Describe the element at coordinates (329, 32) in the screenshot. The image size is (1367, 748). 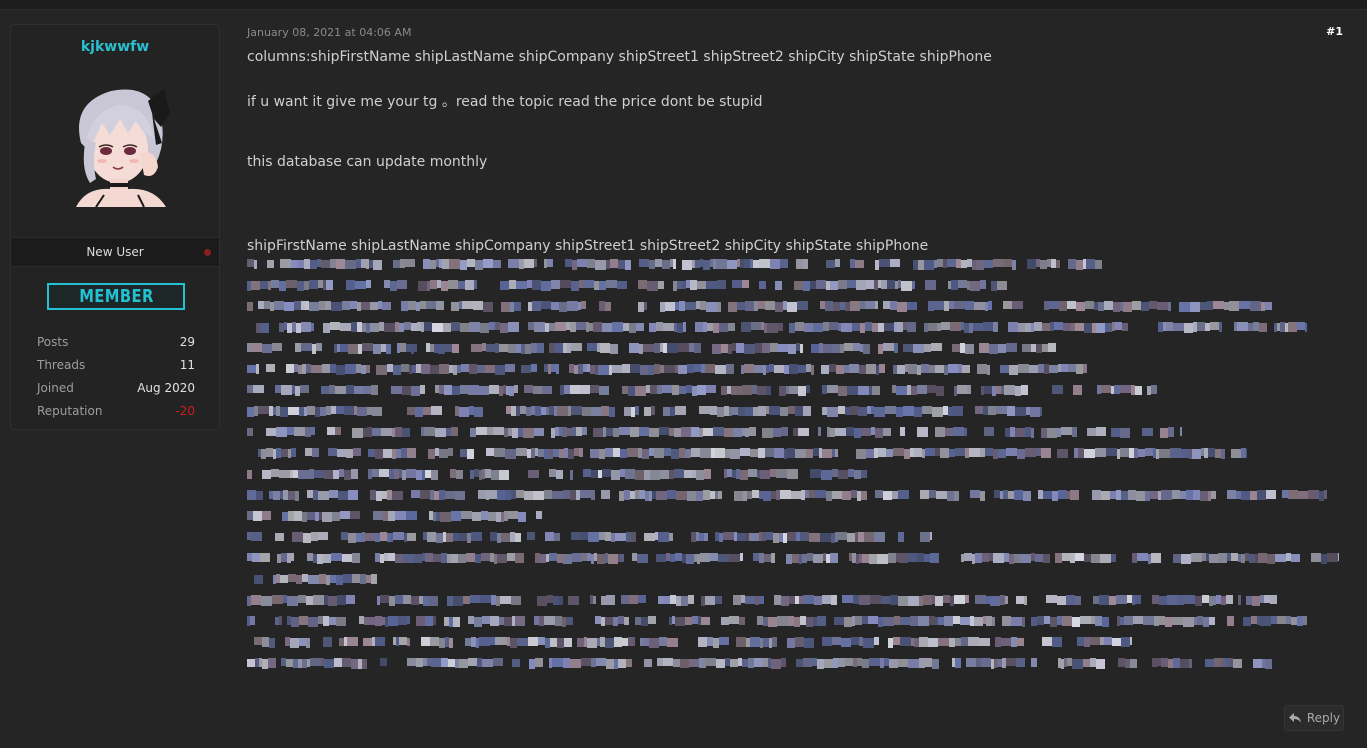
I see `post-date: January 08, 2021 at 04:06 AM` at that location.